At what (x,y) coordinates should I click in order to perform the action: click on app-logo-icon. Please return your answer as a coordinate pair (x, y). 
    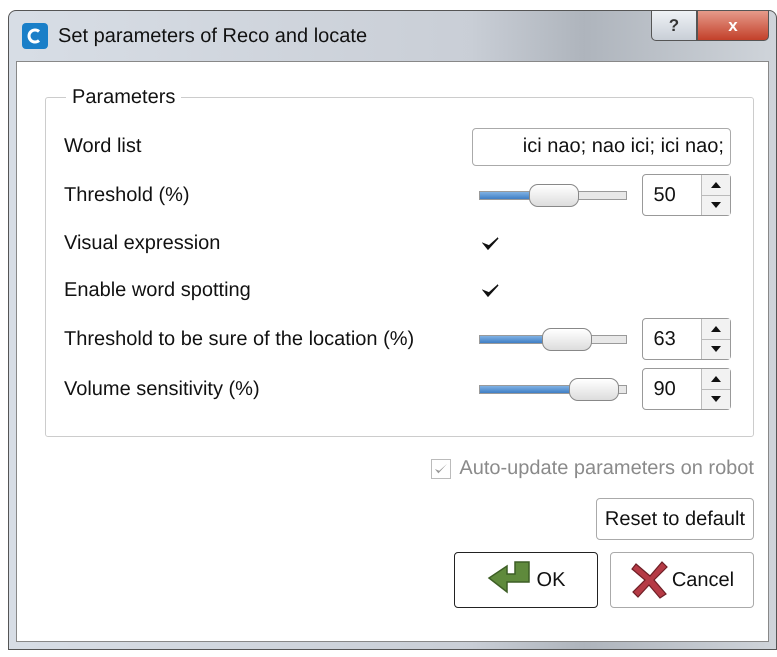
    Looking at the image, I should click on (35, 36).